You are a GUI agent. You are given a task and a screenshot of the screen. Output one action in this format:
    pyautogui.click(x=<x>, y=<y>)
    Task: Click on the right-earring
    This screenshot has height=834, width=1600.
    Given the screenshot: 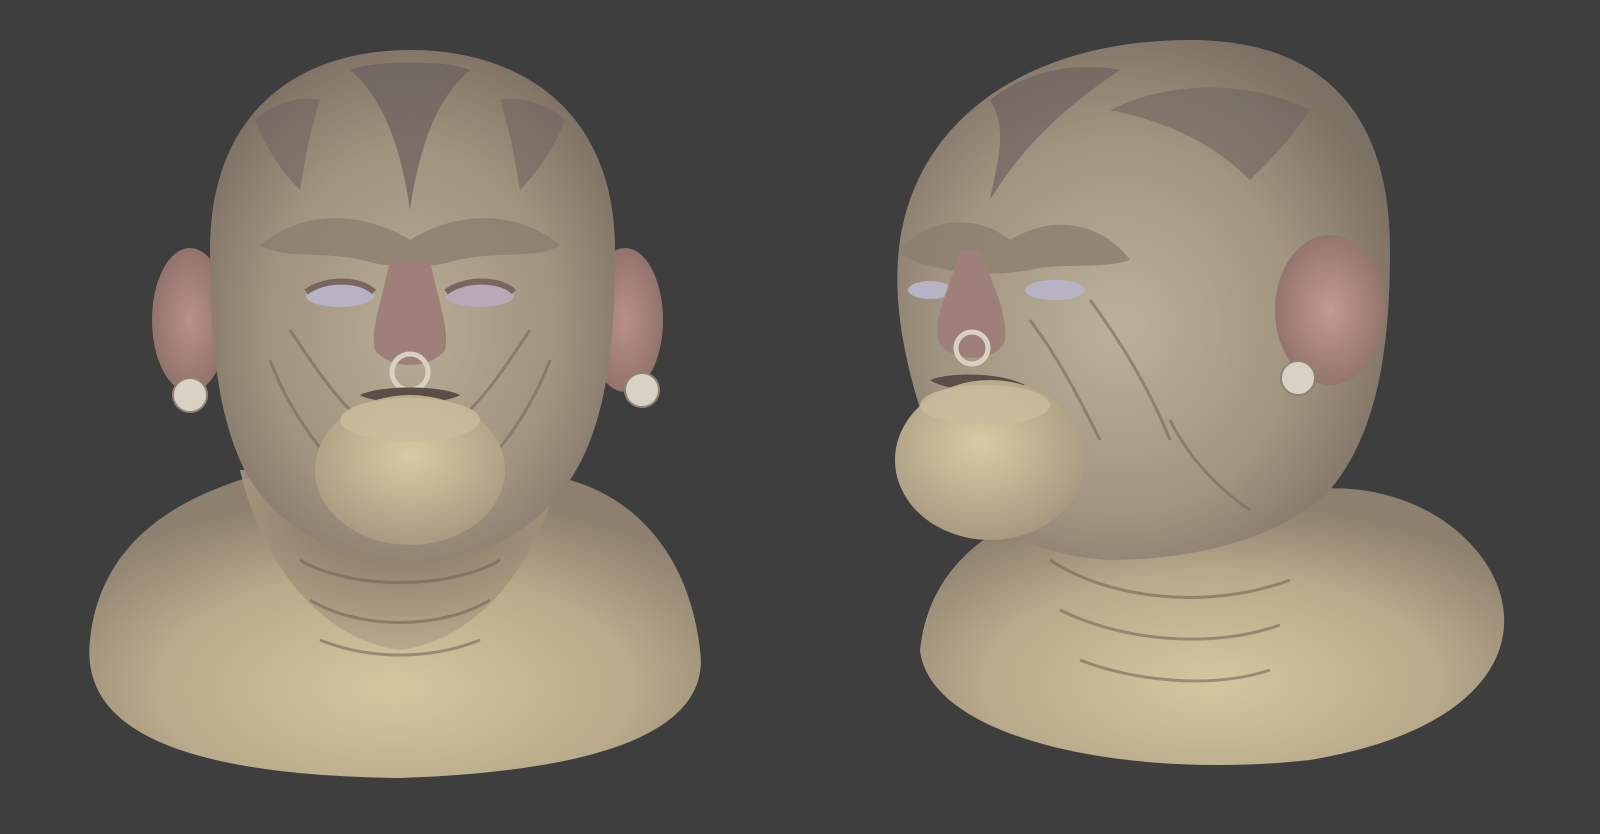 What is the action you would take?
    pyautogui.click(x=642, y=390)
    